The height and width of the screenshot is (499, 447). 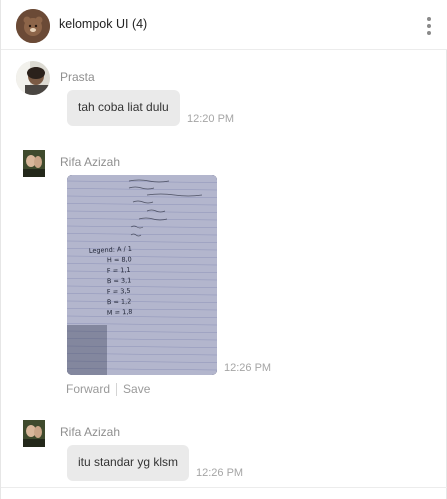 What do you see at coordinates (120, 312) in the screenshot?
I see `handwritten-line: M = 1,8` at bounding box center [120, 312].